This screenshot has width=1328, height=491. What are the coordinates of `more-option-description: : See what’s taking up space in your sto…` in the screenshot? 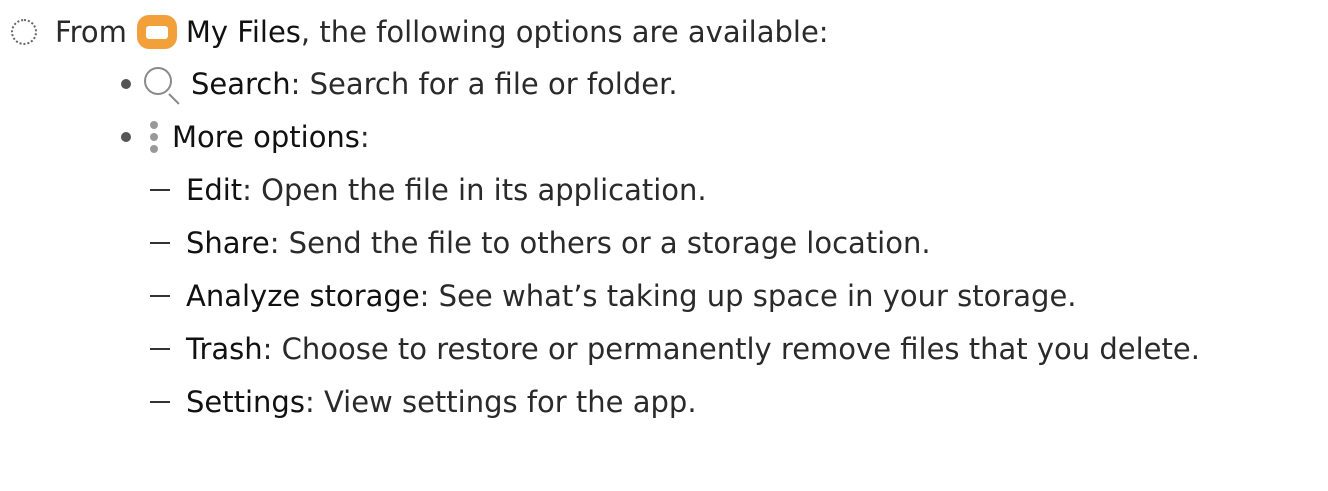 It's located at (748, 296).